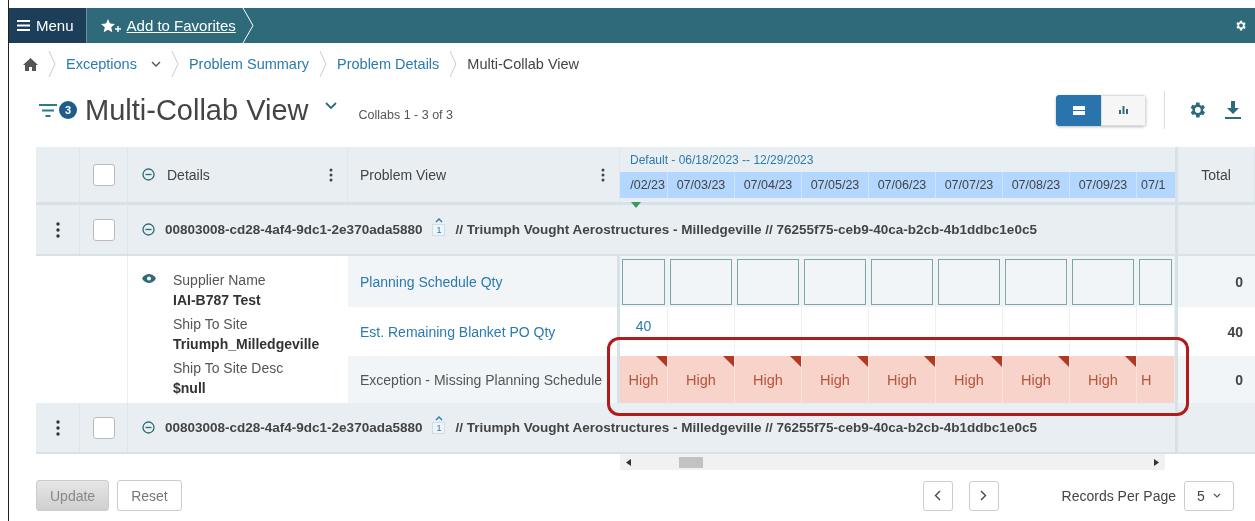 Image resolution: width=1255 pixels, height=521 pixels. I want to click on field-value: Triumph_Milledgeville, so click(246, 344).